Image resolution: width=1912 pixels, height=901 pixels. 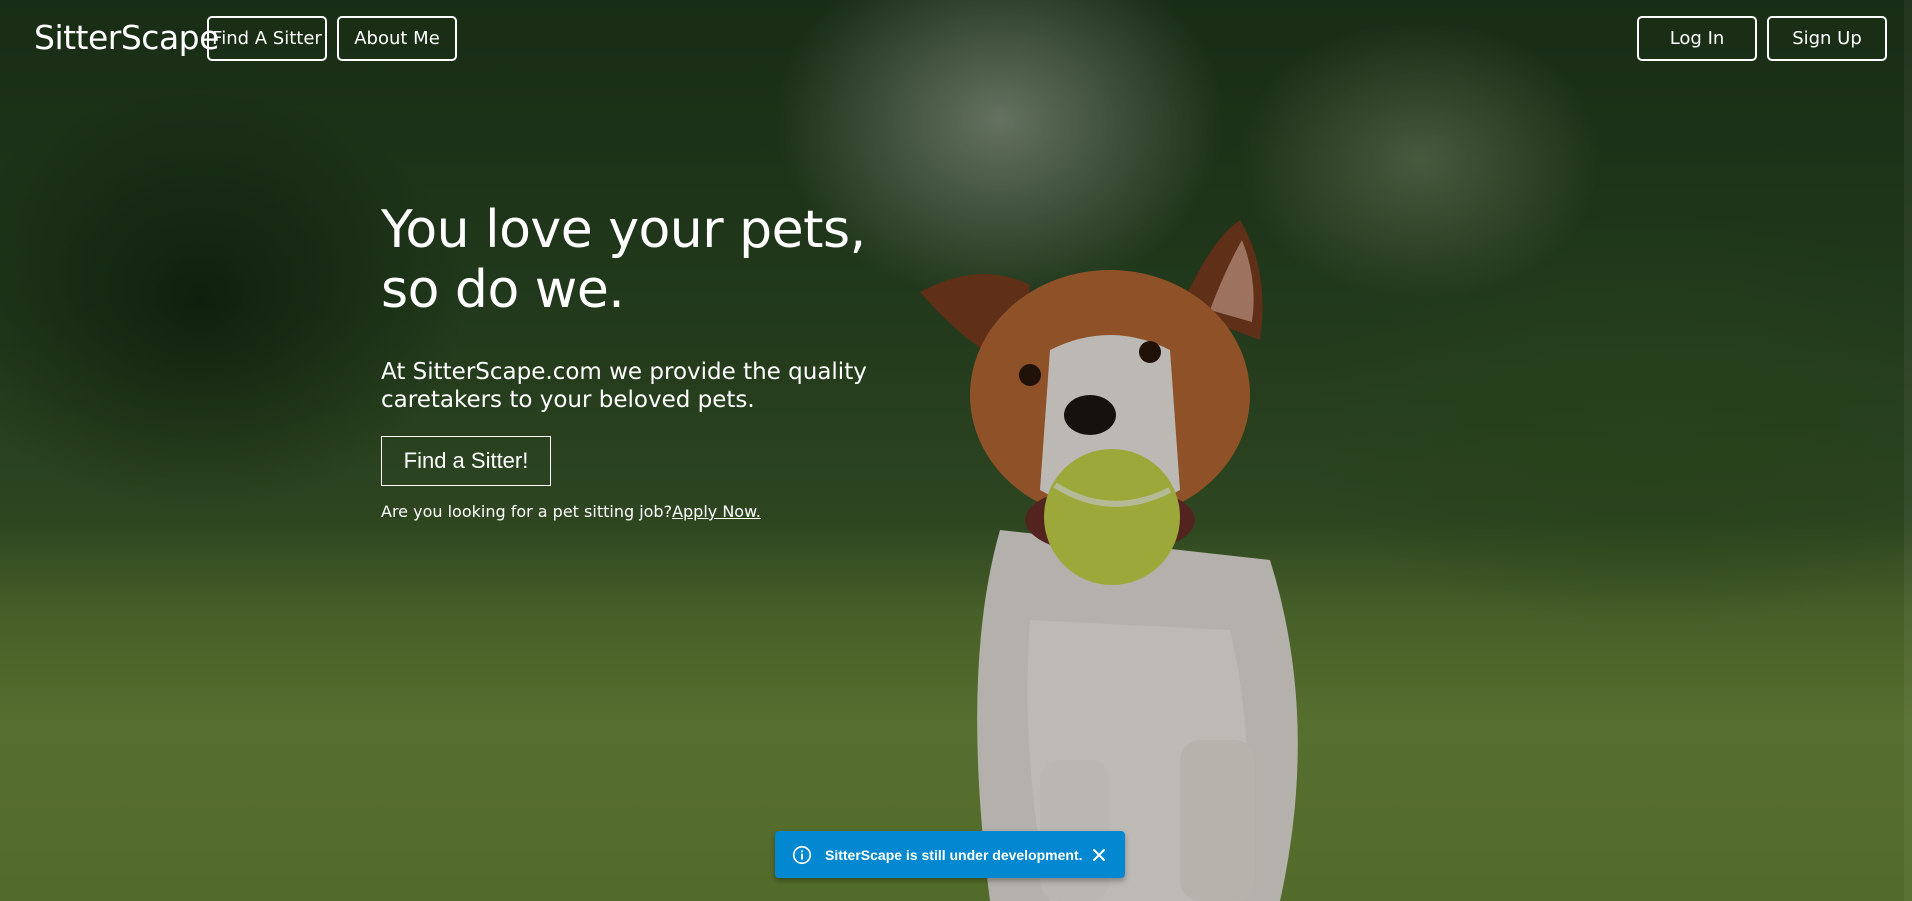 I want to click on hero-headline-line2: so do we., so click(x=503, y=290).